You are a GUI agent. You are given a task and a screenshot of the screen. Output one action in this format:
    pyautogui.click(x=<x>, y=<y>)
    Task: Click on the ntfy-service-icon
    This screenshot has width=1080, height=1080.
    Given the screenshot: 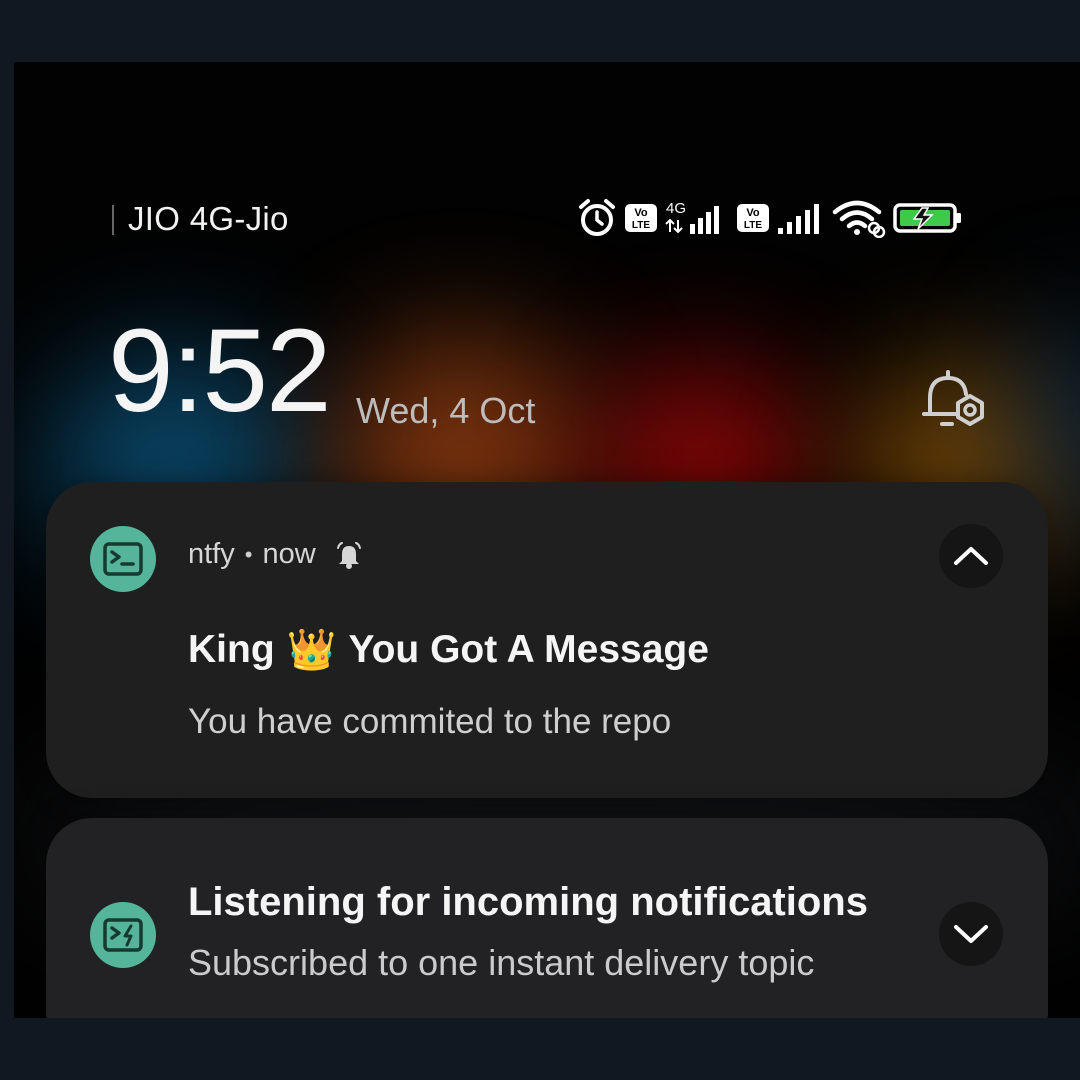 What is the action you would take?
    pyautogui.click(x=123, y=935)
    